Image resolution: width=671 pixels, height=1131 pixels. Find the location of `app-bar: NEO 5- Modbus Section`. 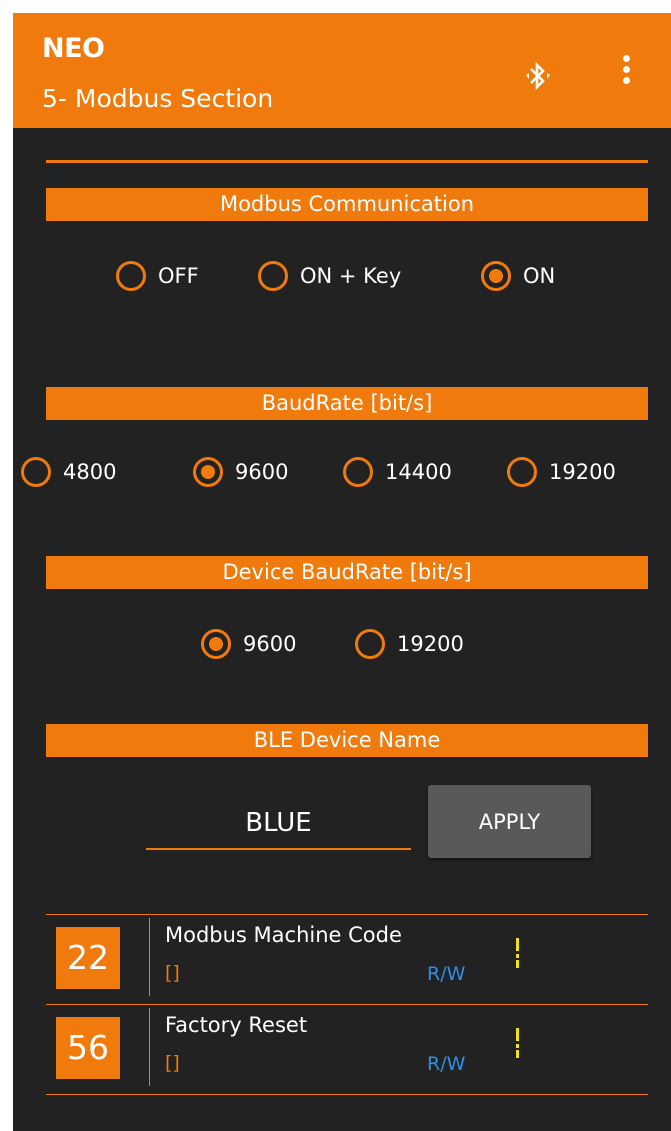

app-bar: NEO 5- Modbus Section is located at coordinates (342, 70).